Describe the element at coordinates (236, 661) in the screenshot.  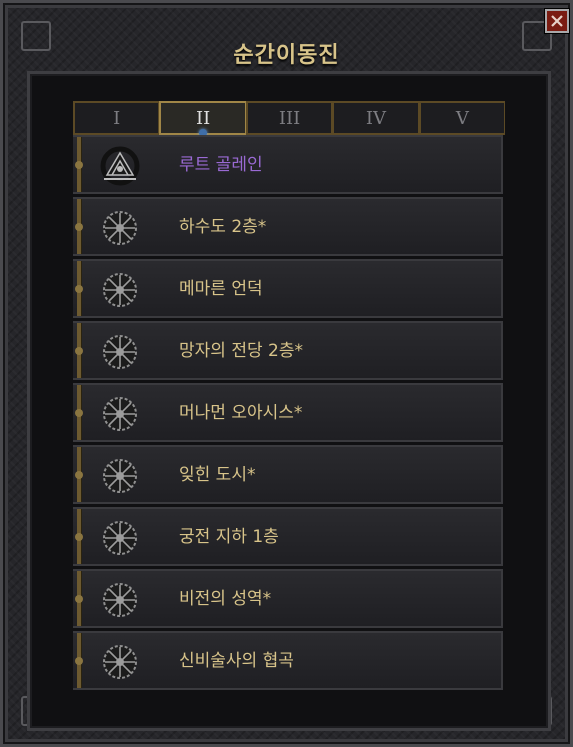
I see `waypoint-label: 신비술사의 협곡` at that location.